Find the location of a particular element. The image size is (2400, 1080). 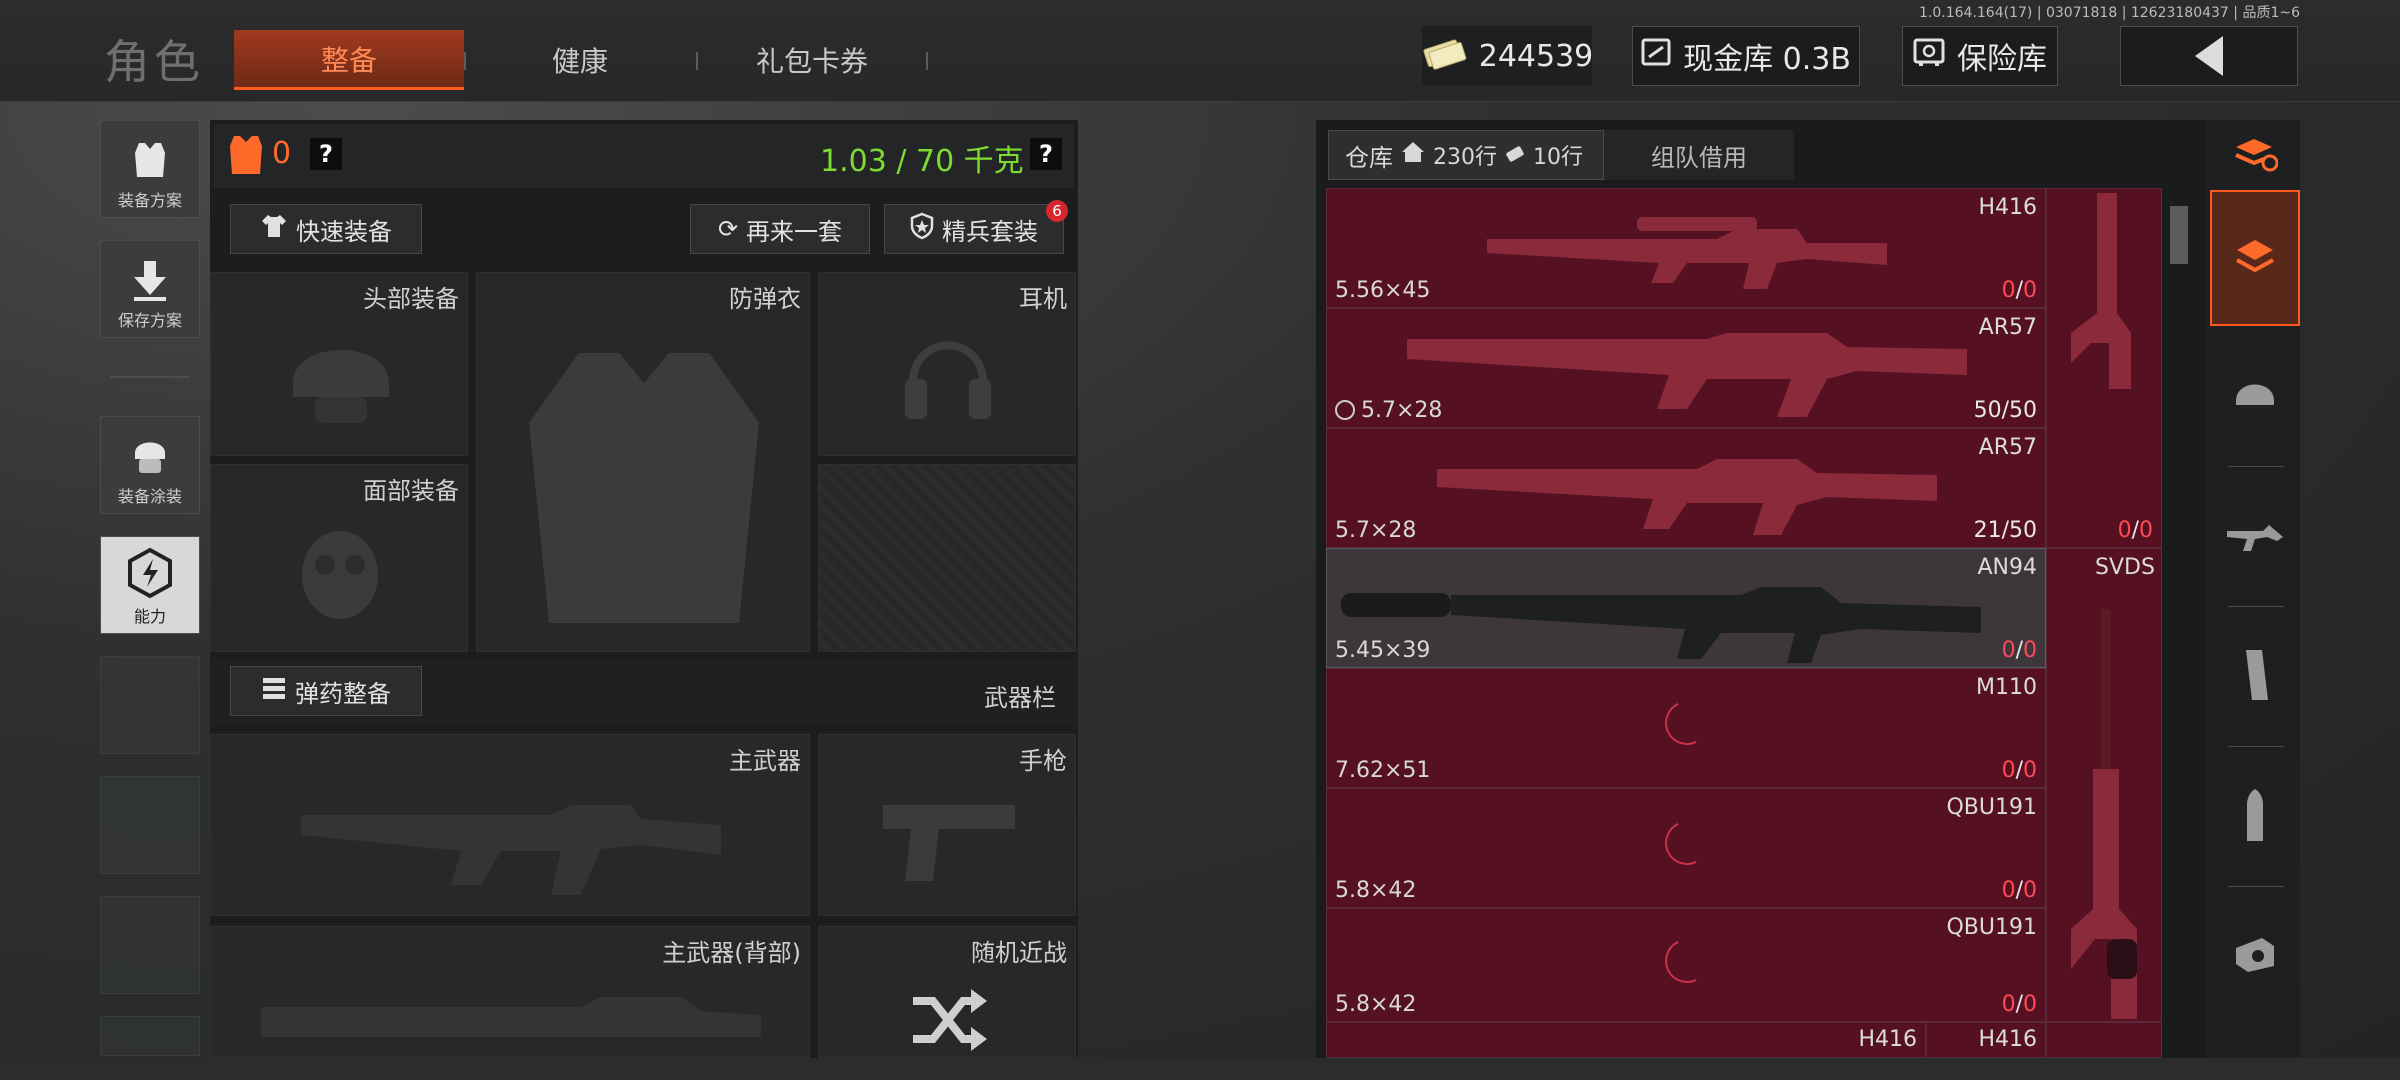

back-arrow-icon is located at coordinates (2209, 56).